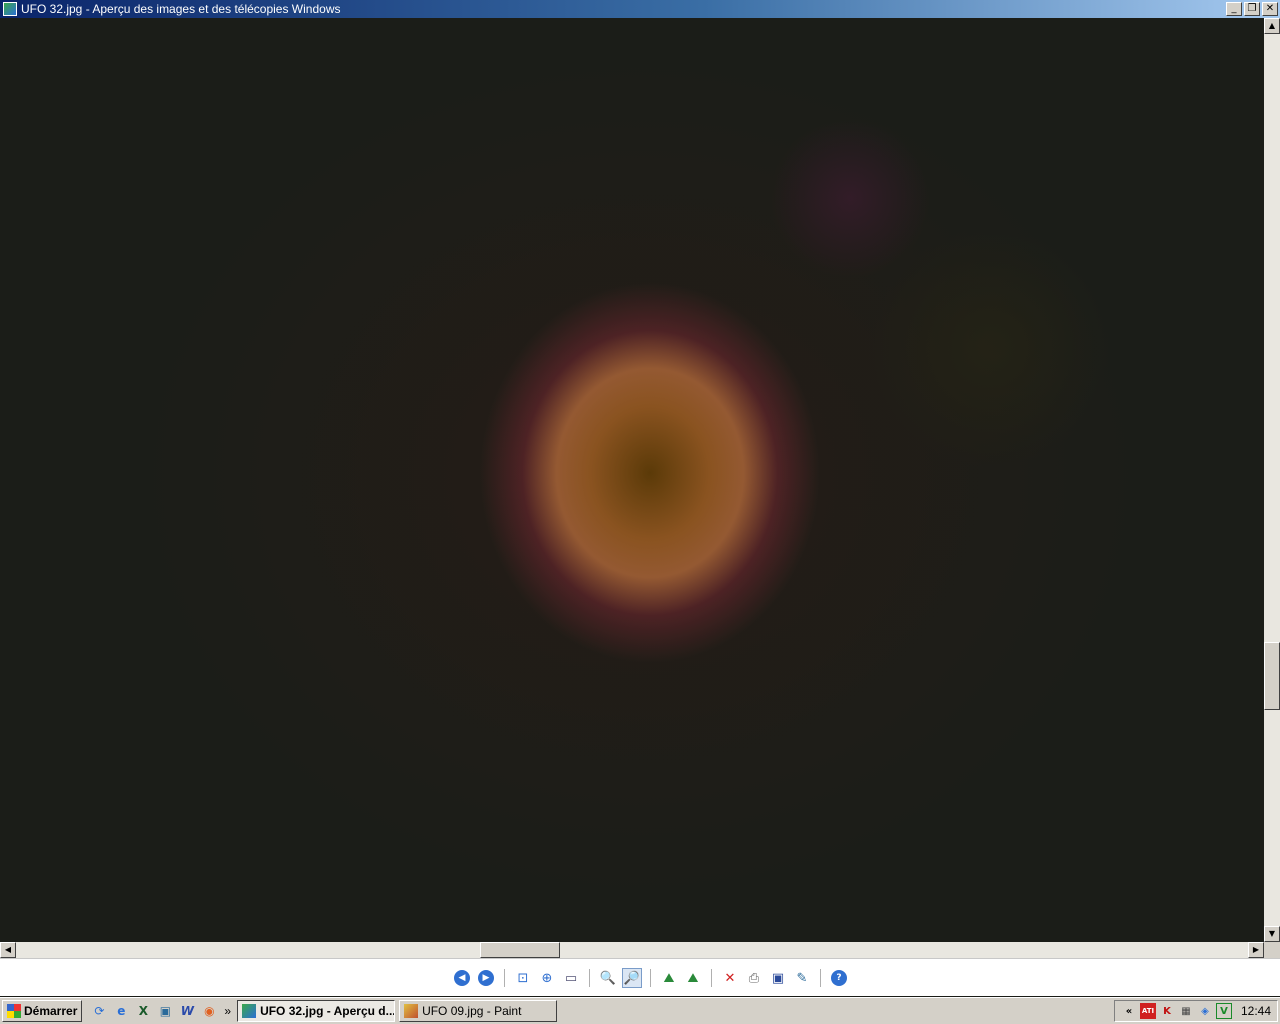 The width and height of the screenshot is (1280, 1024). I want to click on zoom-in-icon: 🔍, so click(608, 978).